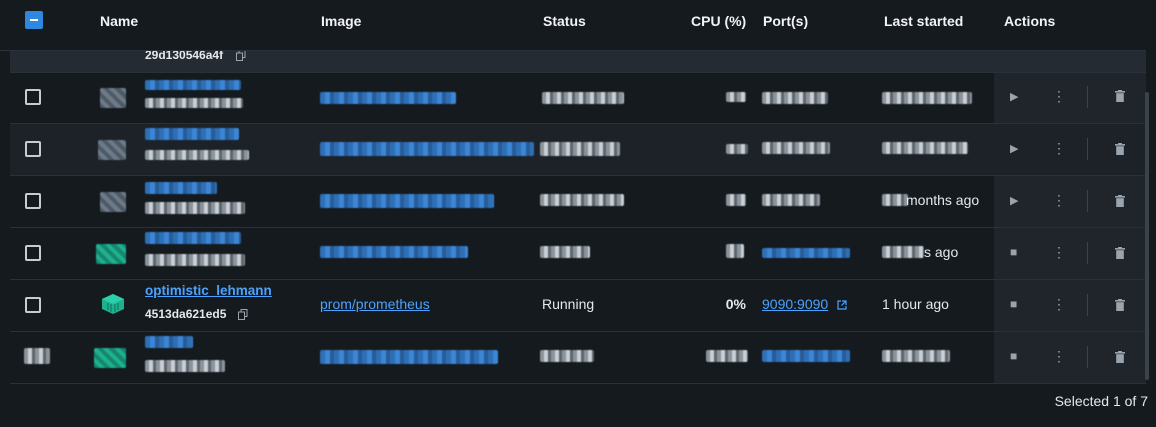 The image size is (1156, 427). Describe the element at coordinates (564, 21) in the screenshot. I see `column-header-status: Status` at that location.